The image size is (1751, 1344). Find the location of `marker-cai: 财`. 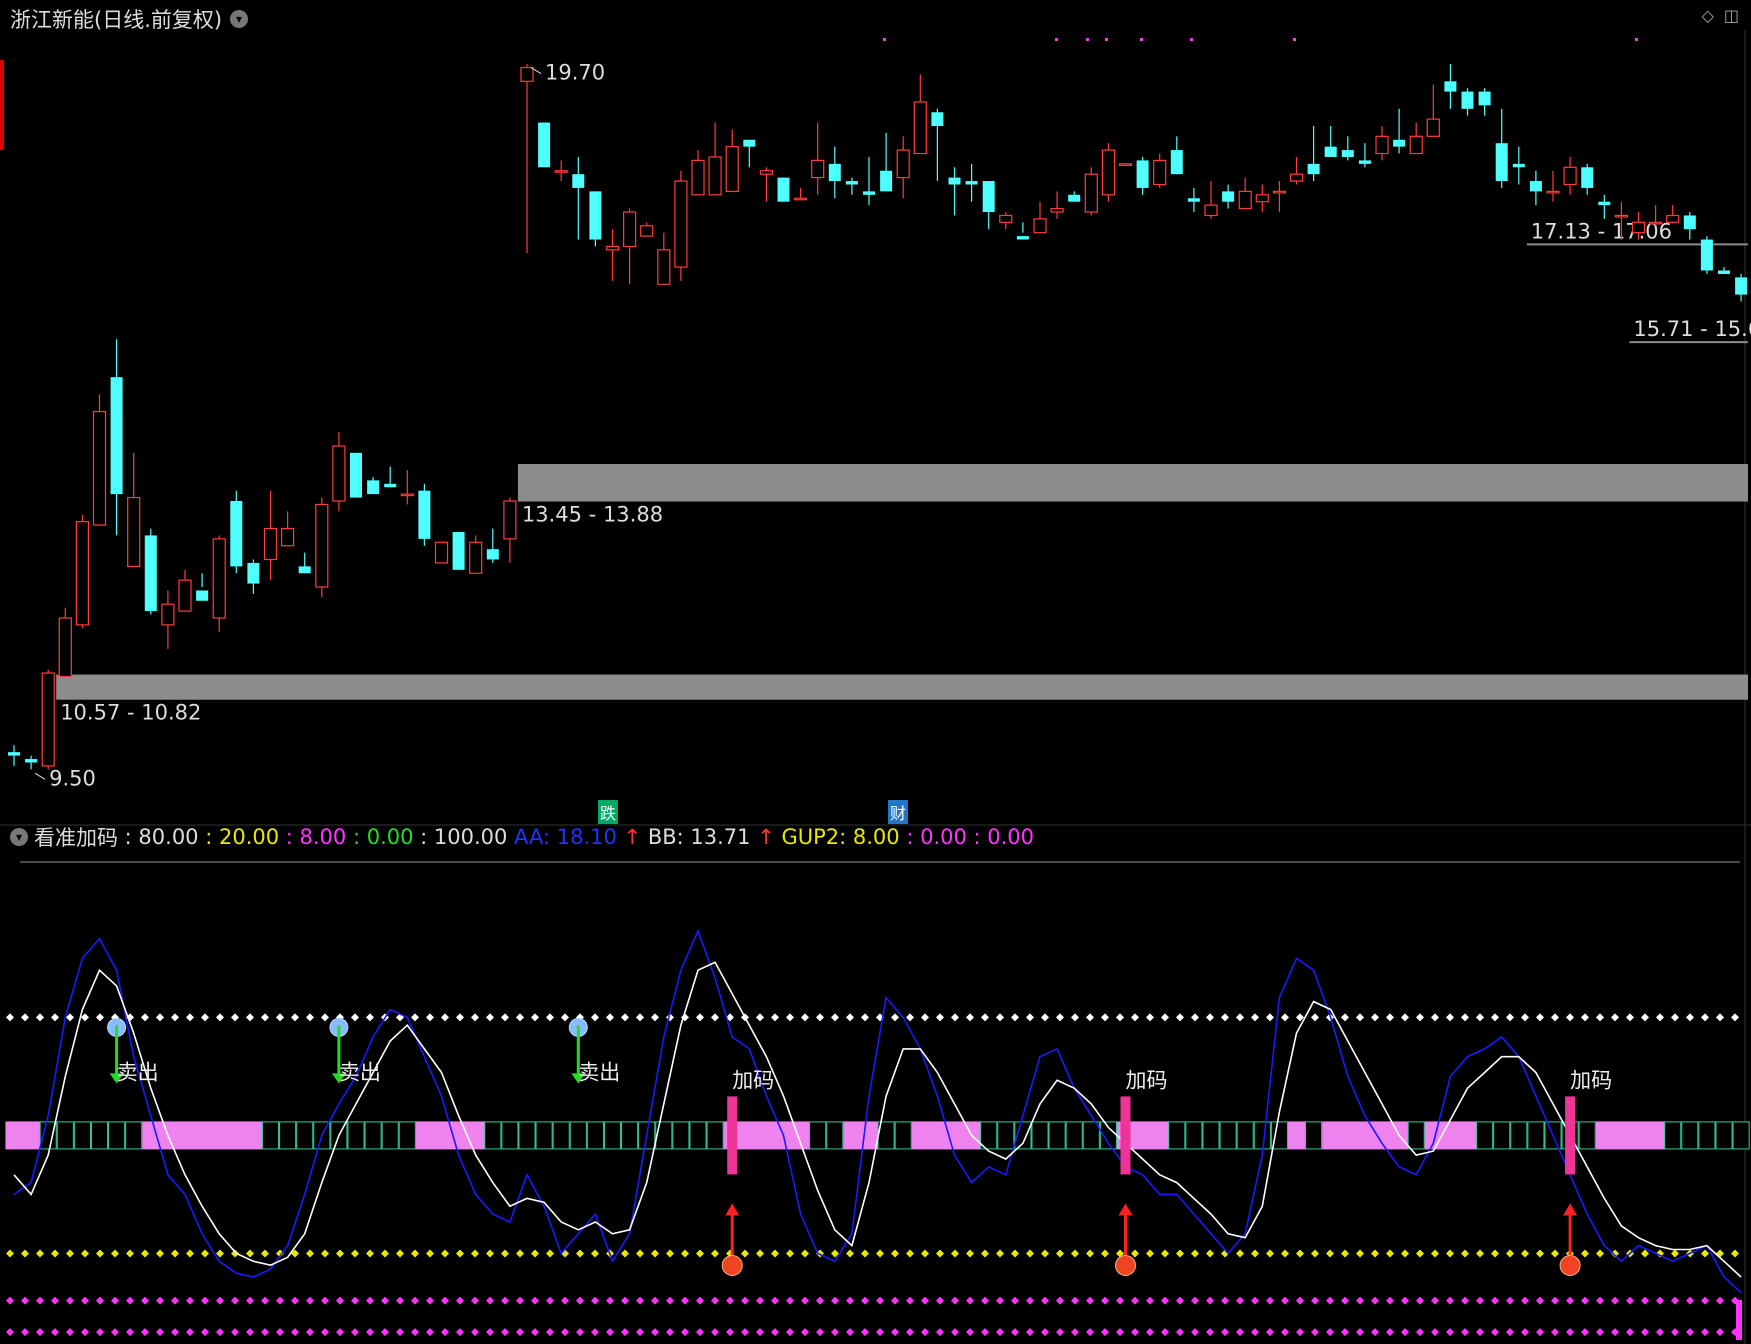

marker-cai: 财 is located at coordinates (898, 812).